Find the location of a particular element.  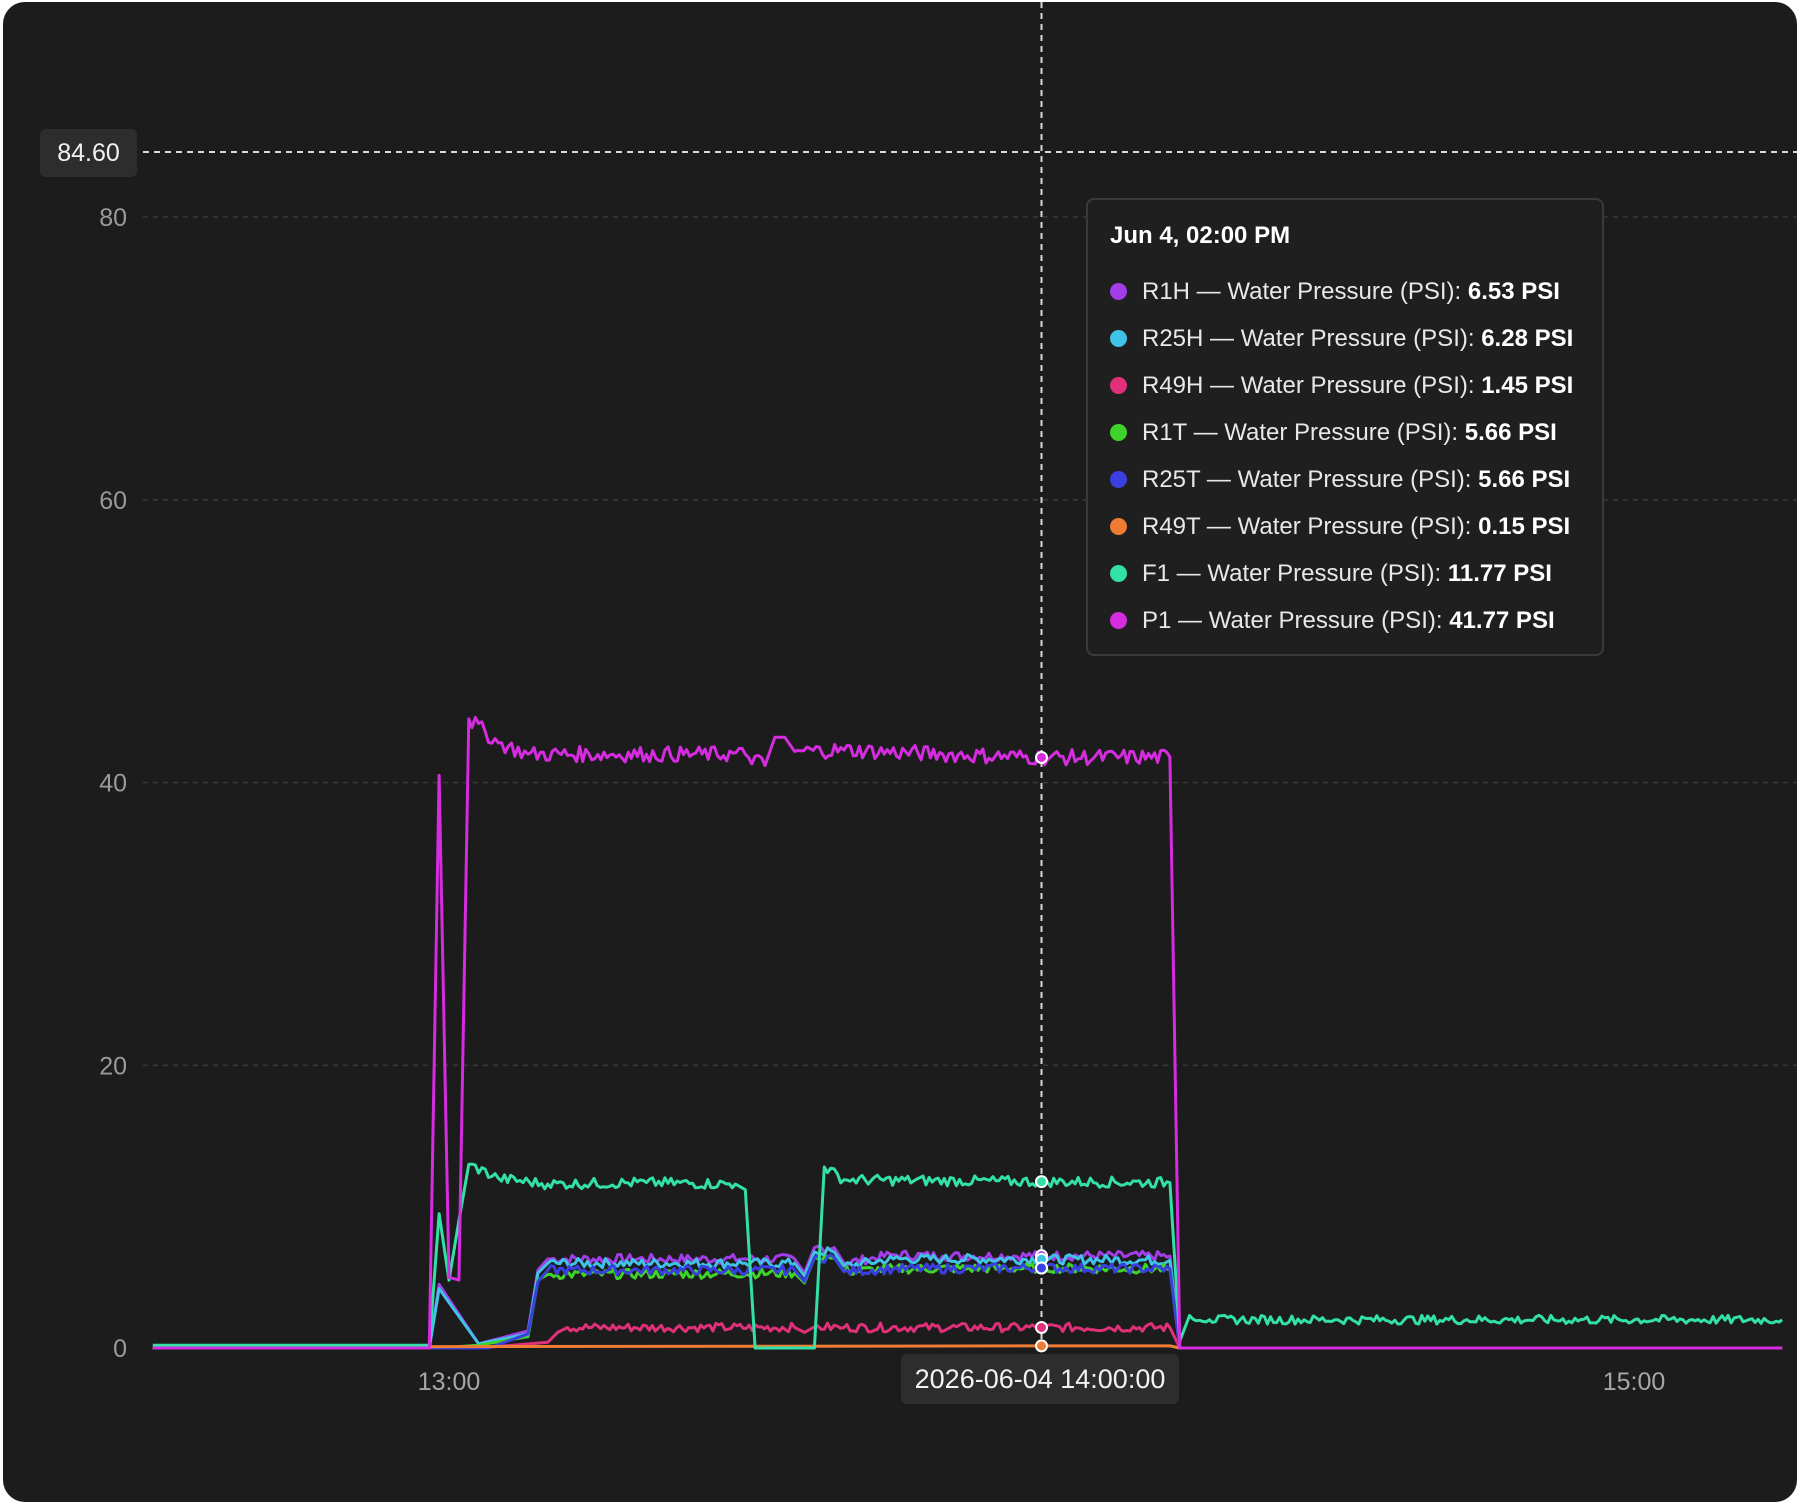

y-axis-ticks: 0 20 40 60 80 is located at coordinates (113, 783).